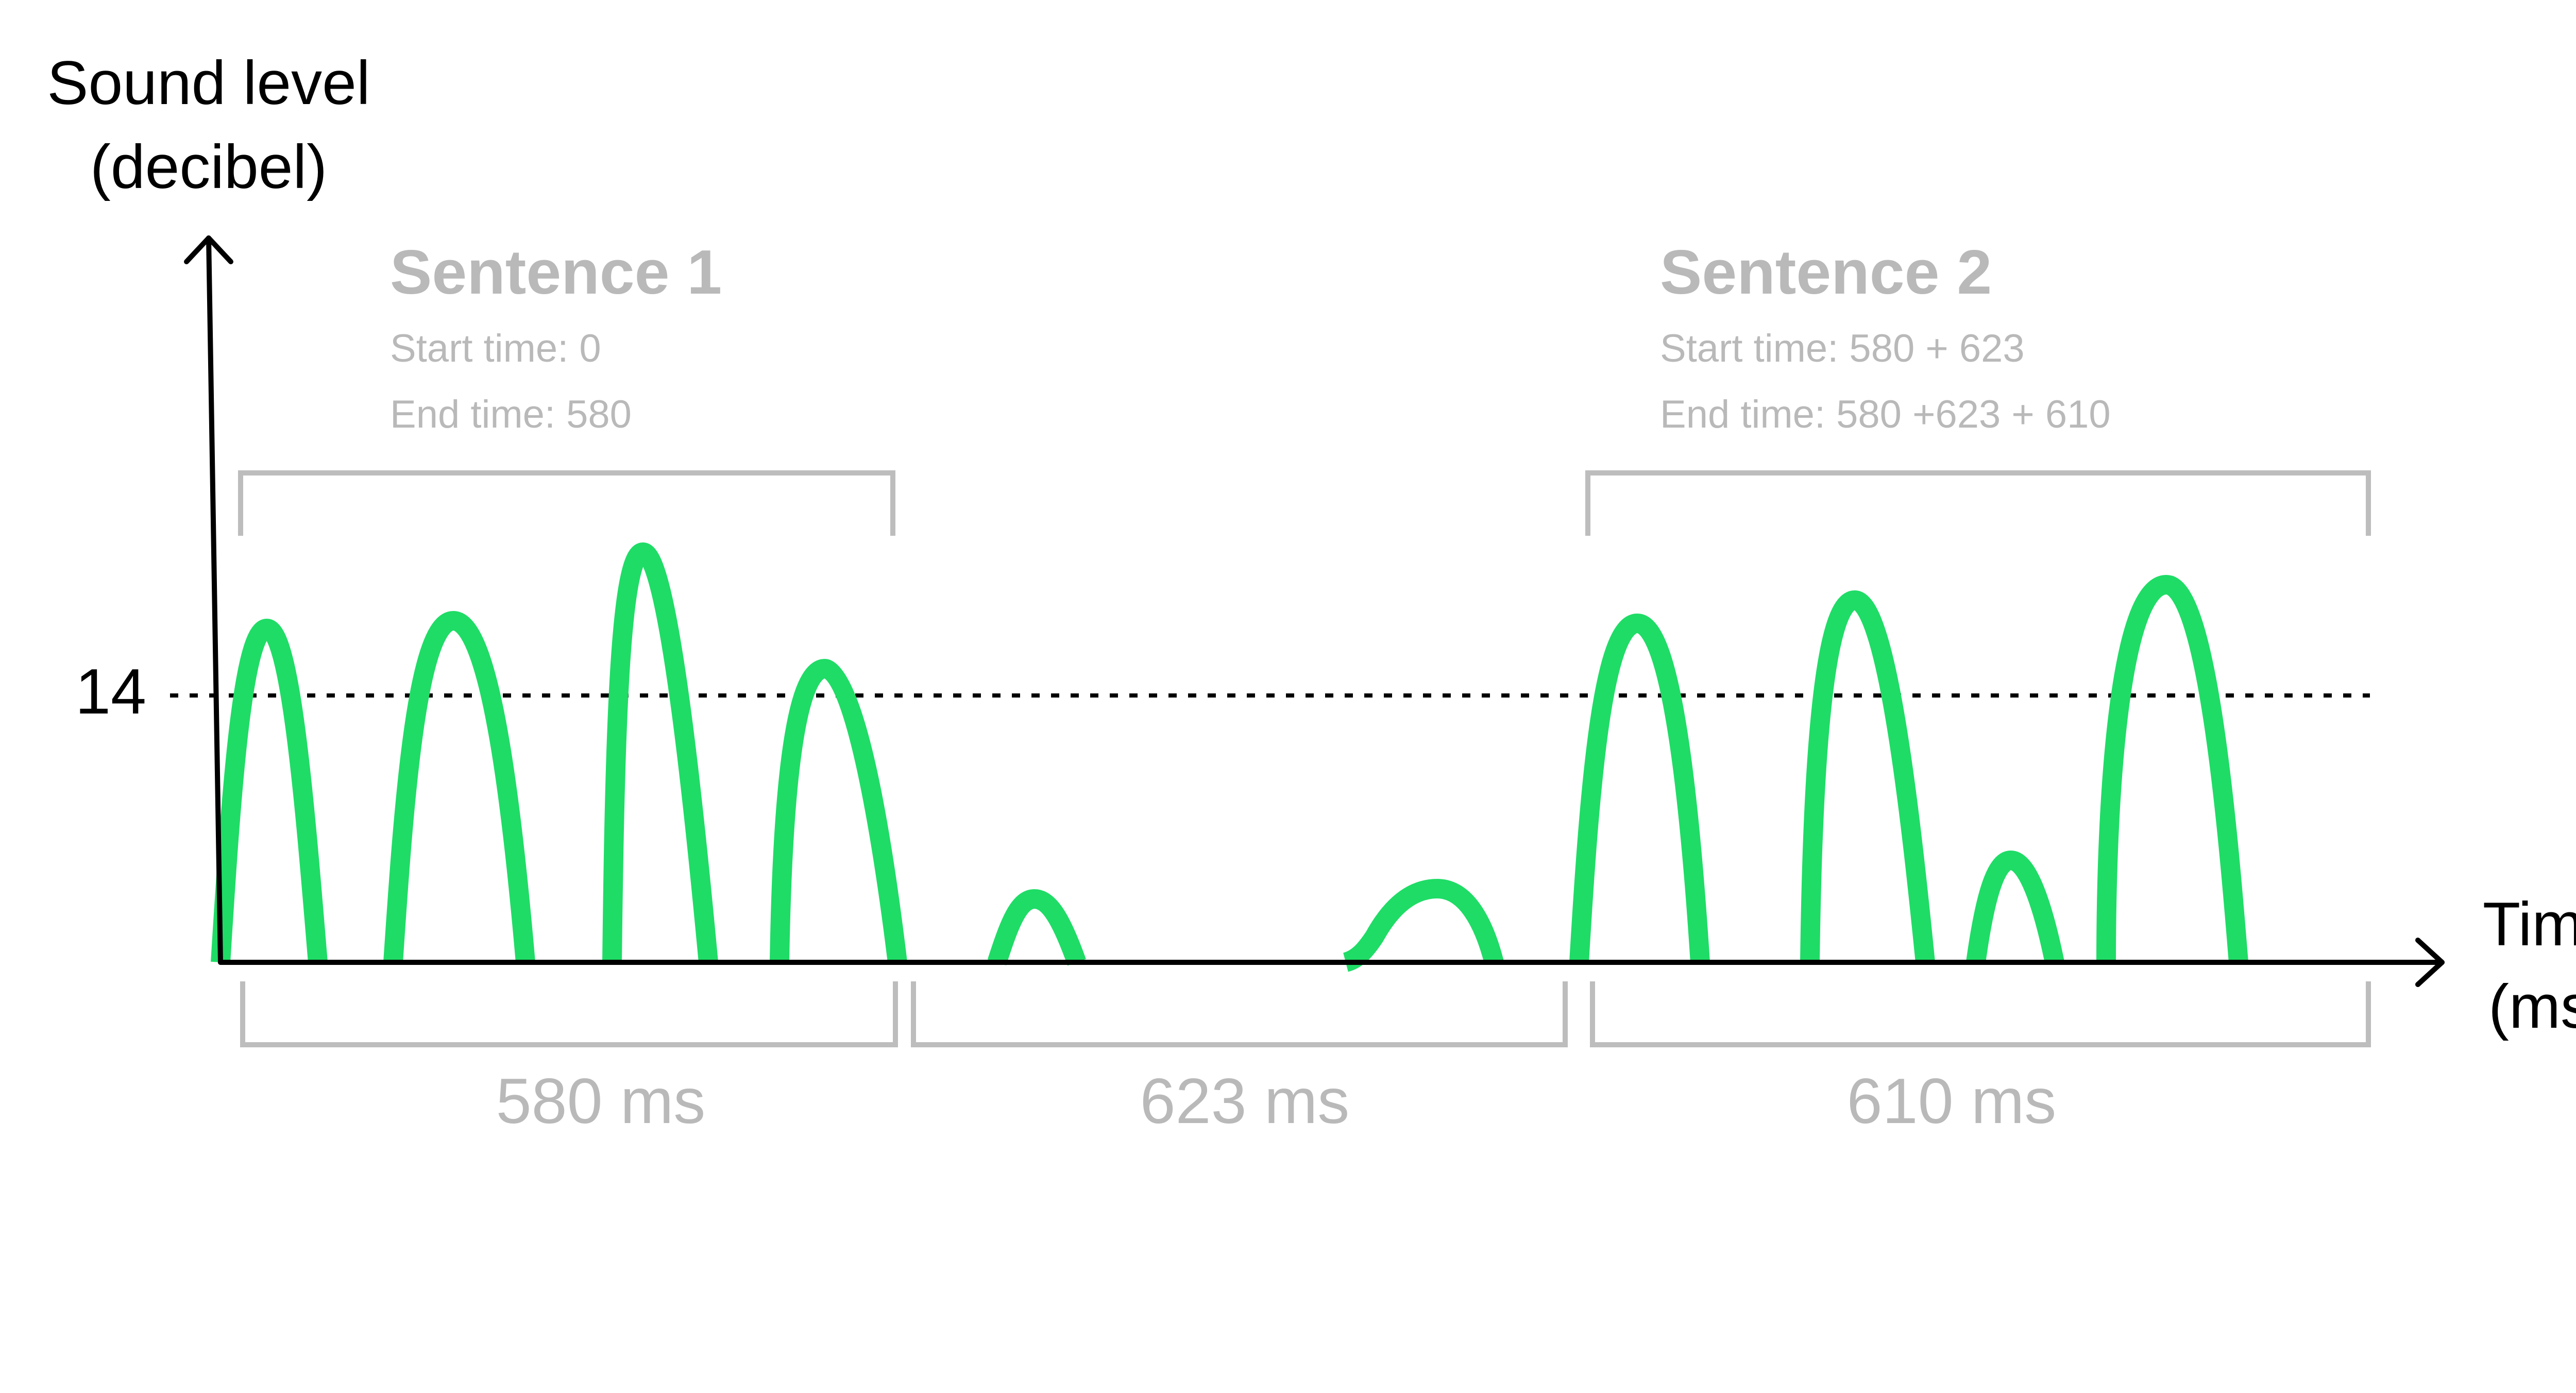  Describe the element at coordinates (511, 414) in the screenshot. I see `sentence-1-end-time: End time: 580` at that location.